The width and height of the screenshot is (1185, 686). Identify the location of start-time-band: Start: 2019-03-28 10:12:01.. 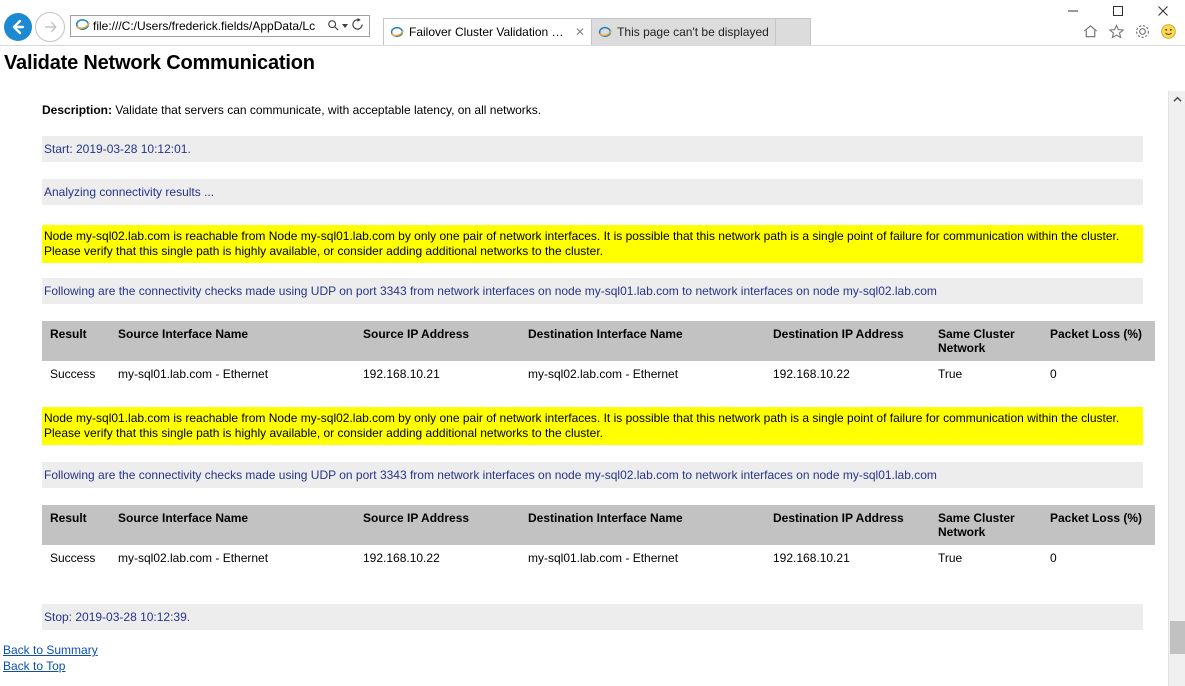
(592, 149).